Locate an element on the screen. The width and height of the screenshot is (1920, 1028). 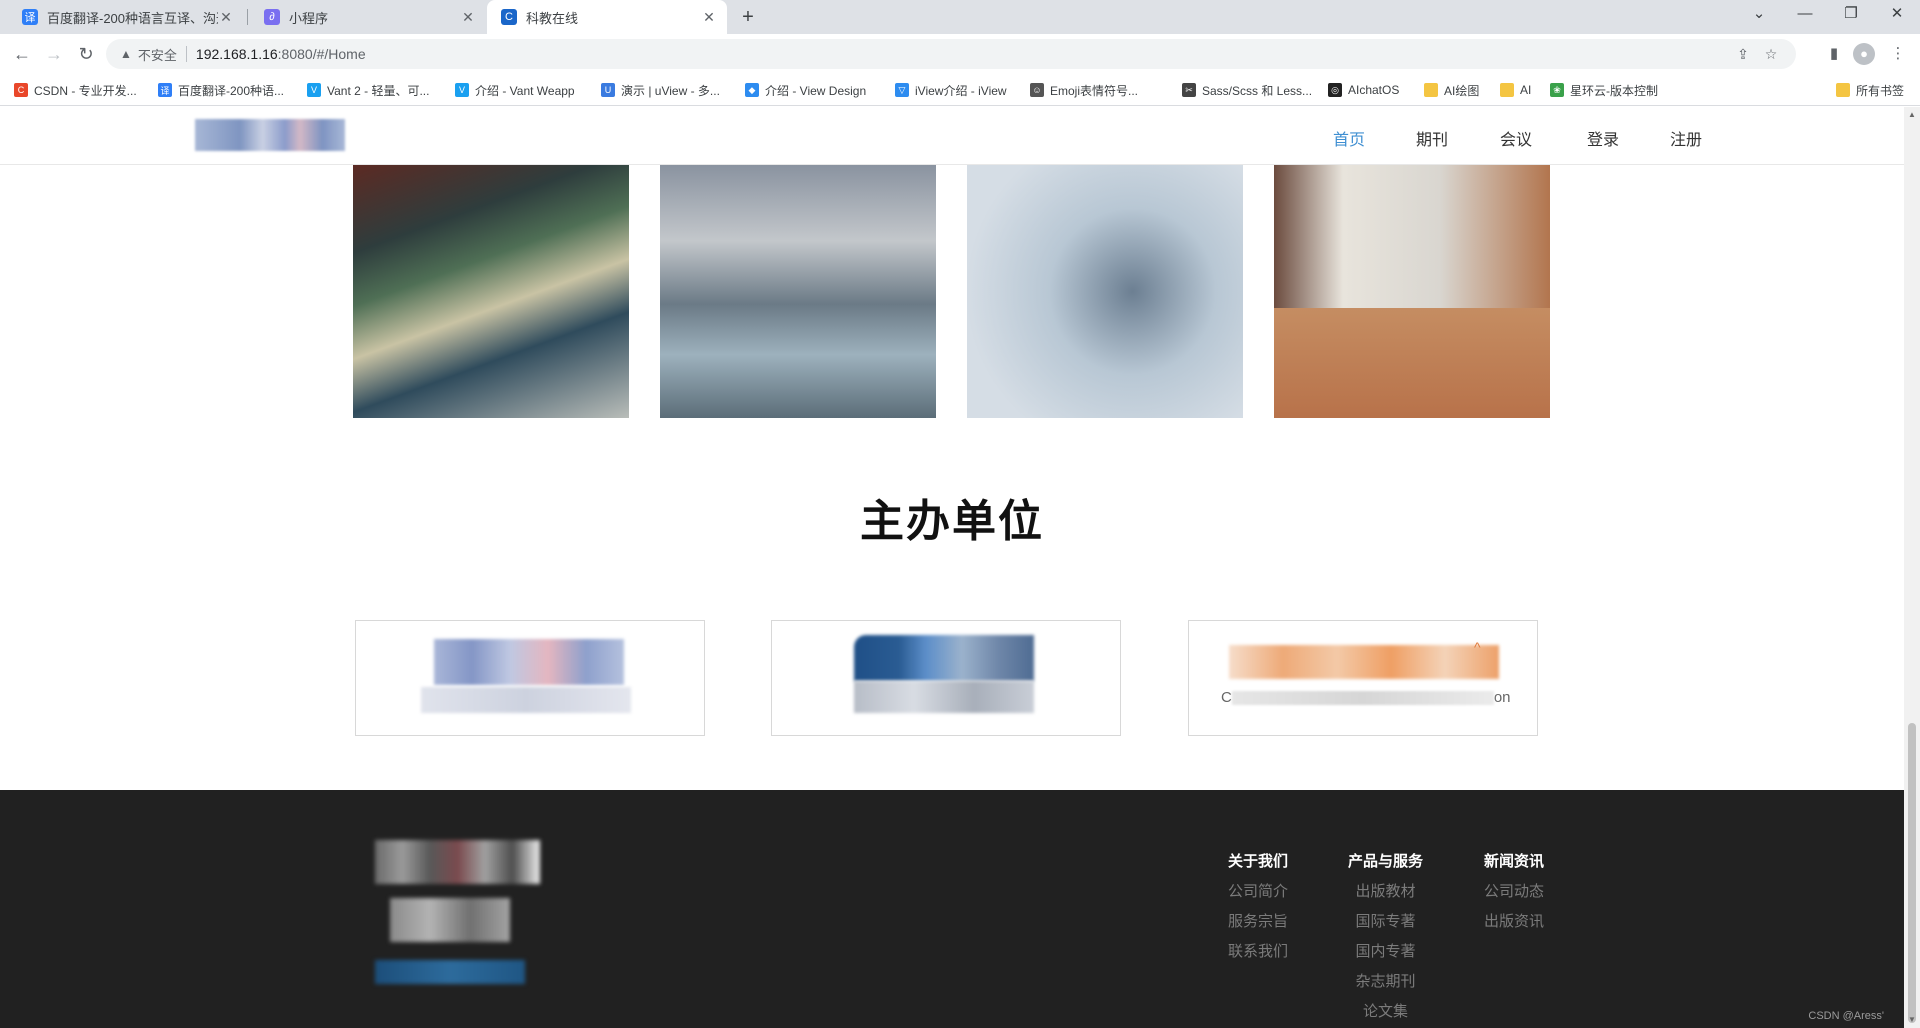
gallery-image-library-corner is located at coordinates (1412, 291).